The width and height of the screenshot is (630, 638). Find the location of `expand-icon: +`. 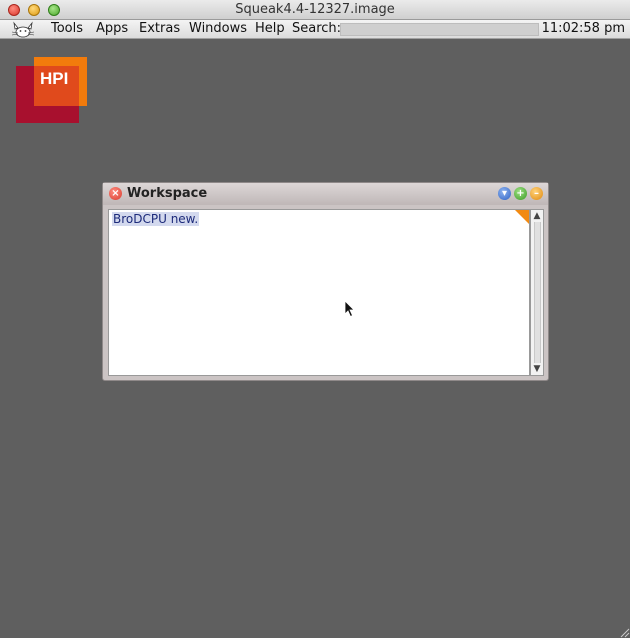

expand-icon: + is located at coordinates (520, 193).